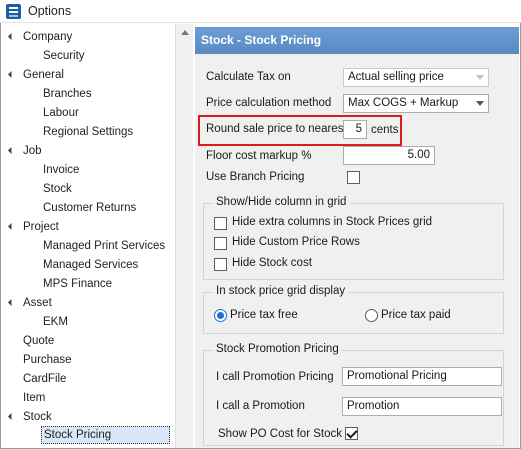  I want to click on tree-item-stock: Stock, so click(37, 417).